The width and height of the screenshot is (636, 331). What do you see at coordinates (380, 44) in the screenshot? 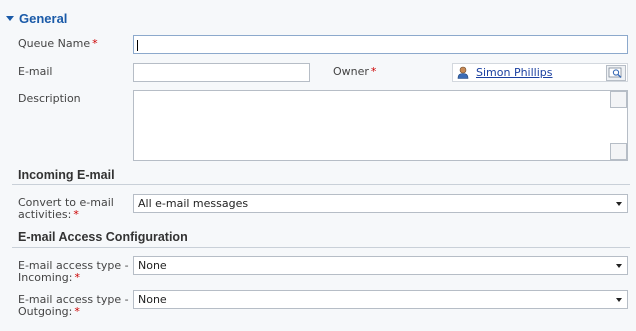
I see `queue-name-input` at bounding box center [380, 44].